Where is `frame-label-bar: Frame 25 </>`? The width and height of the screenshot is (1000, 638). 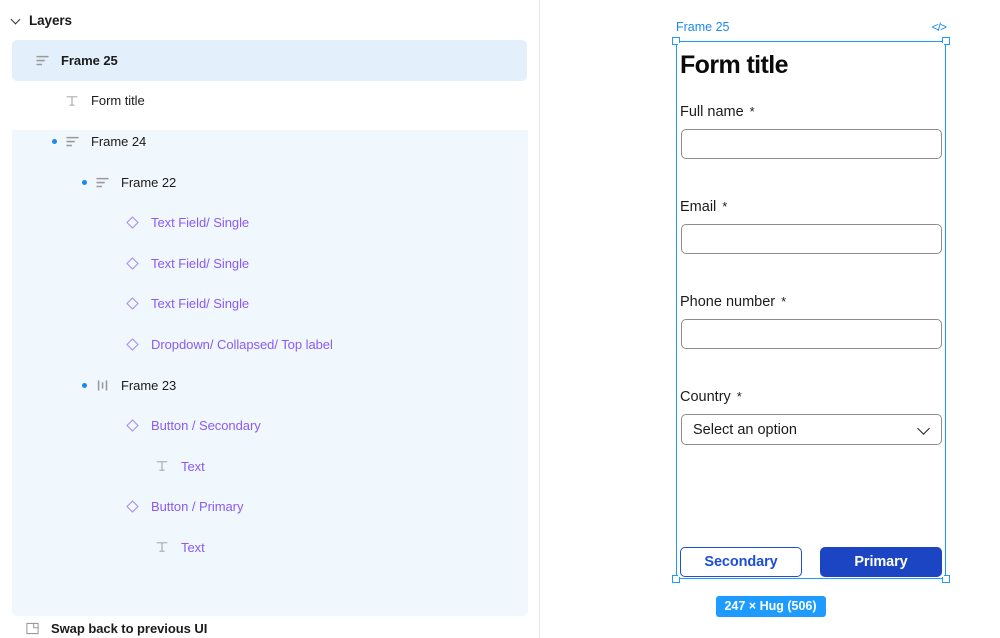
frame-label-bar: Frame 25 </> is located at coordinates (811, 27).